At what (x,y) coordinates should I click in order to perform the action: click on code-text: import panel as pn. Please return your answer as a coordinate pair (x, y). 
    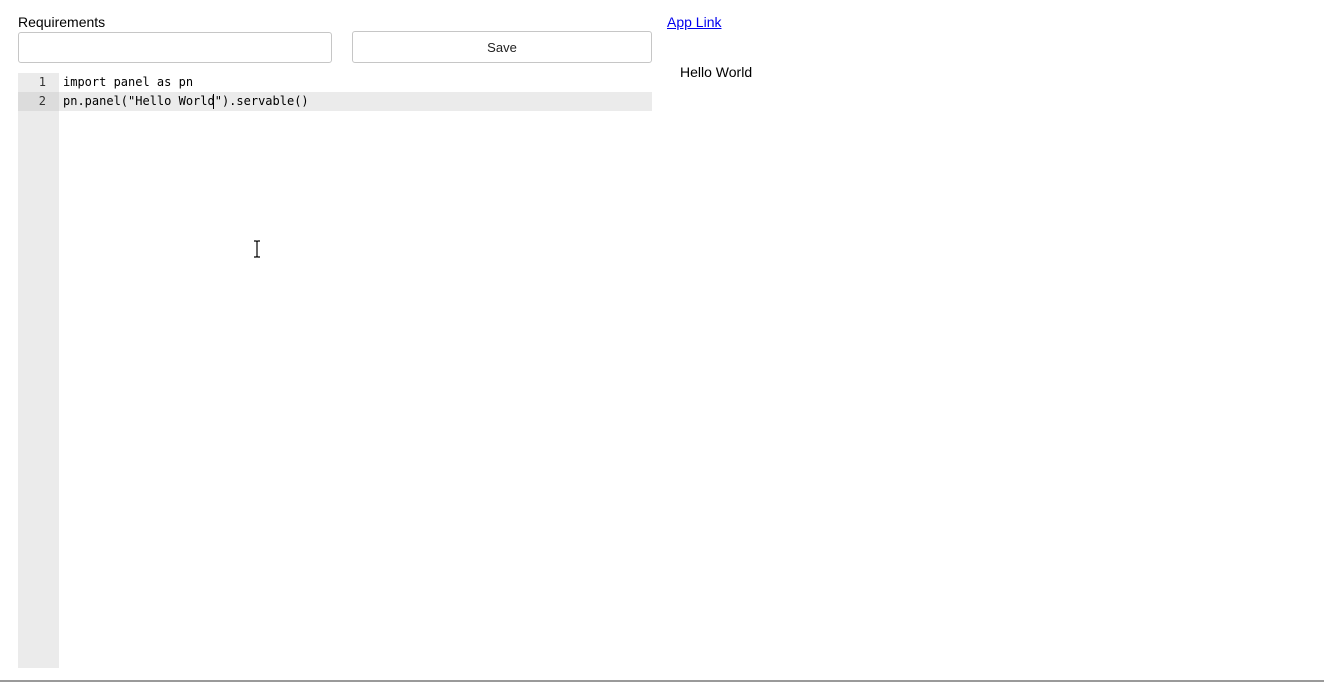
    Looking at the image, I should click on (128, 82).